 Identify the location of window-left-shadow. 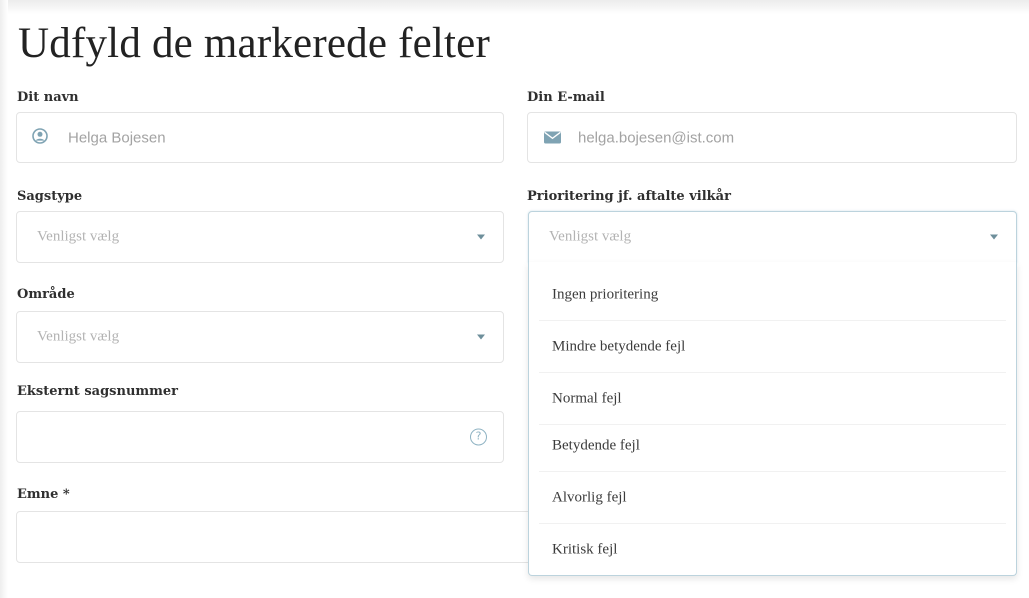
(4, 299).